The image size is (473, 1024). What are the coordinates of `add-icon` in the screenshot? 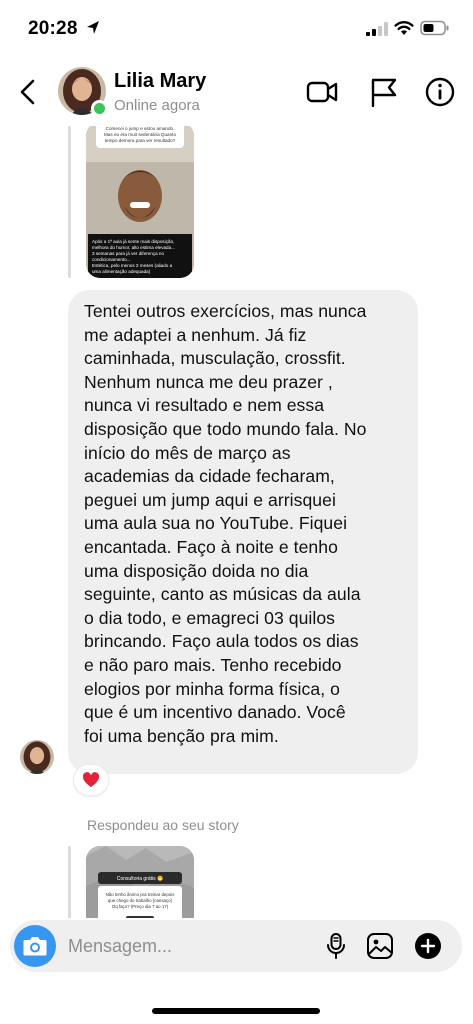 It's located at (428, 946).